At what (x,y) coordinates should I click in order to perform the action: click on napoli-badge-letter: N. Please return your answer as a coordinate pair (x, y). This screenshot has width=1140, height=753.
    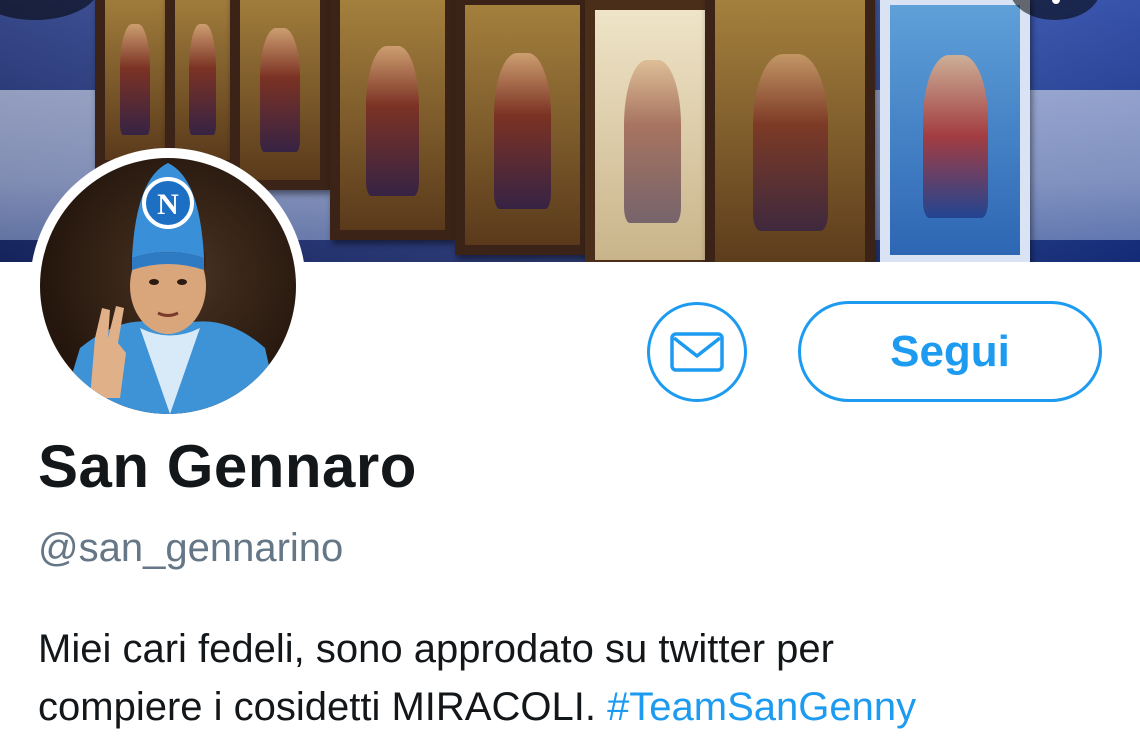
    Looking at the image, I should click on (168, 204).